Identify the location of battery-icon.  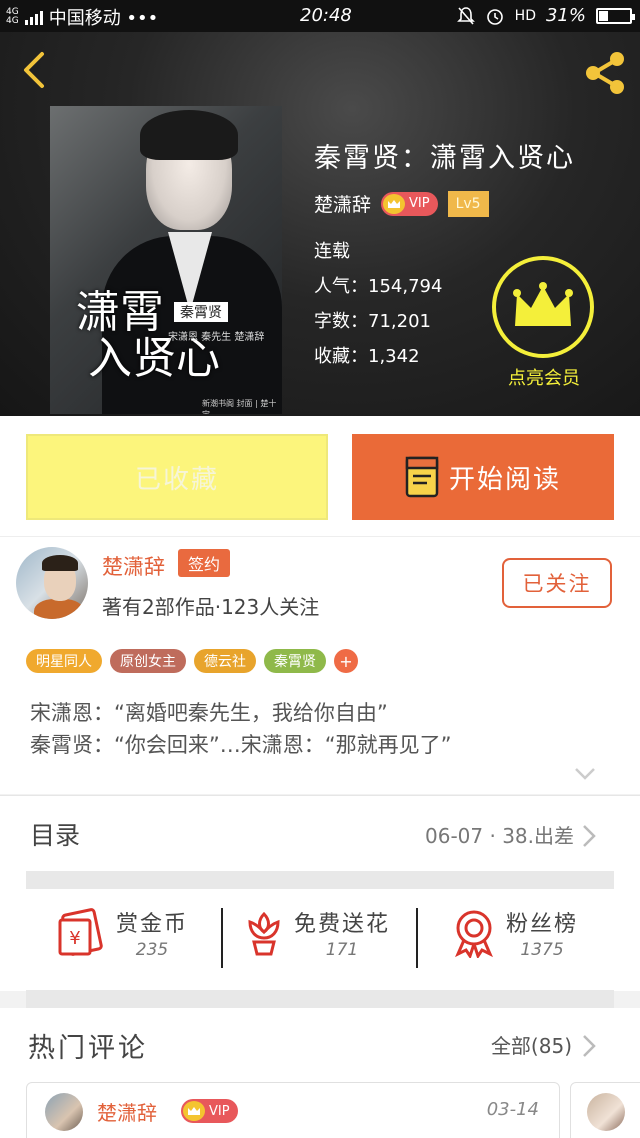
(615, 15).